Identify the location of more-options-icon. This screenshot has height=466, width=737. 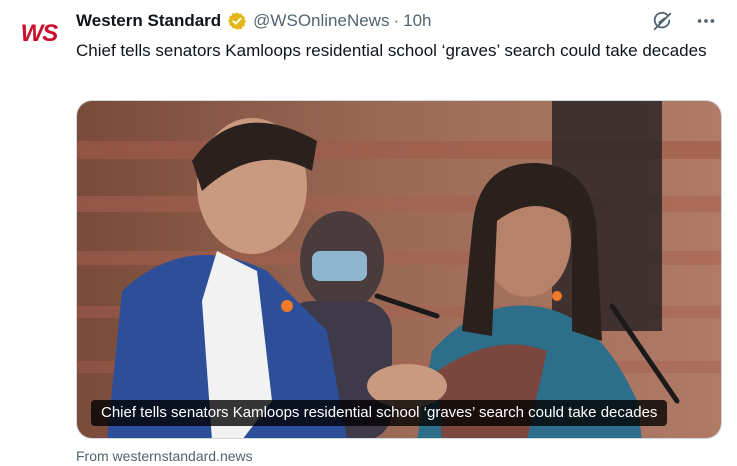
(706, 21).